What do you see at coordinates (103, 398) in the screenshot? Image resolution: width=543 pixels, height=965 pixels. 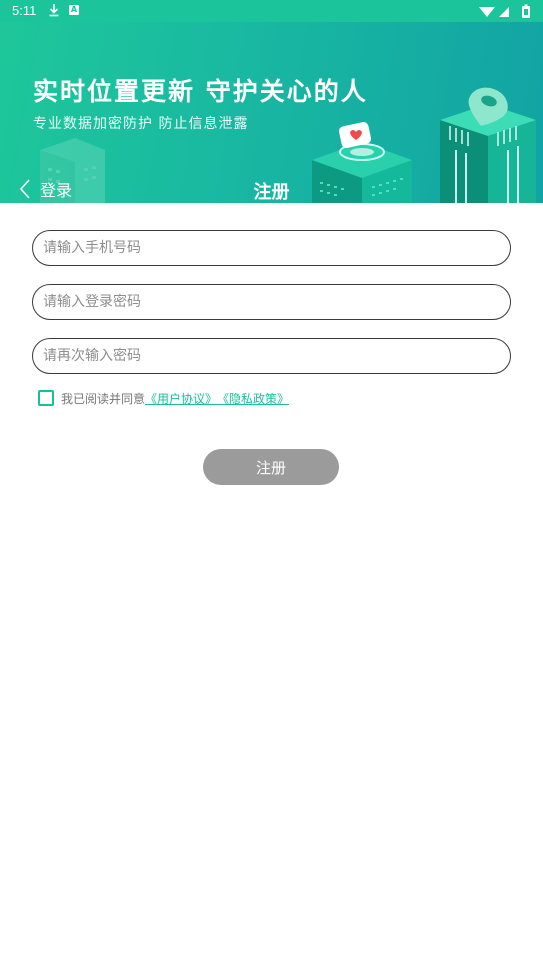 I see `agreement-text: 我已阅读并同意` at bounding box center [103, 398].